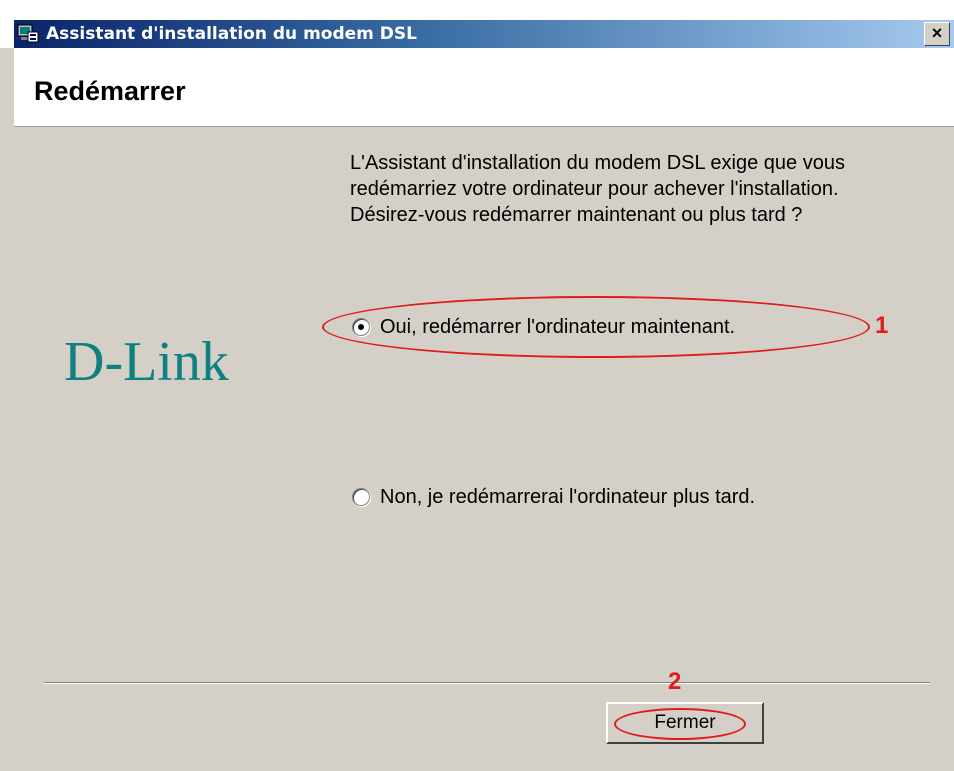 The width and height of the screenshot is (954, 771). What do you see at coordinates (484, 87) in the screenshot?
I see `page-header: Redémarrer` at bounding box center [484, 87].